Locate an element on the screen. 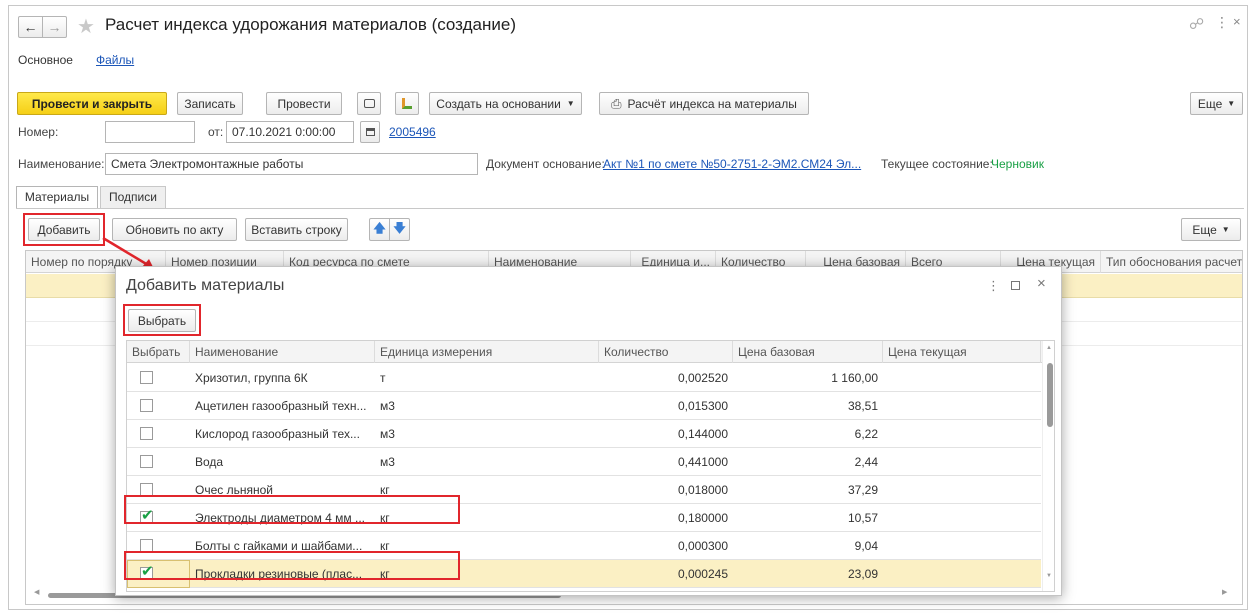 This screenshot has width=1255, height=614. name-field: Смета Электромонтажные работы is located at coordinates (291, 164).